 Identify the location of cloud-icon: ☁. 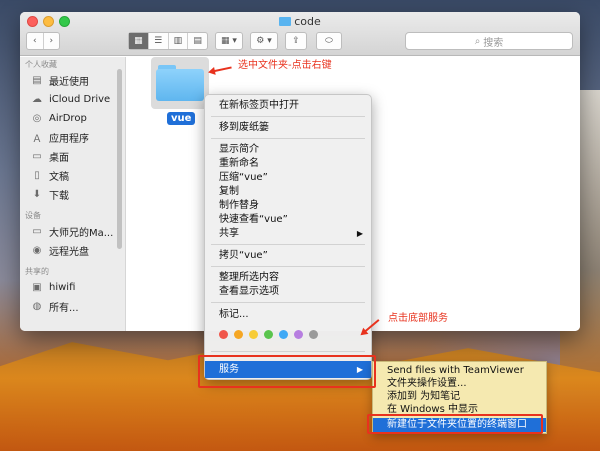
(37, 99).